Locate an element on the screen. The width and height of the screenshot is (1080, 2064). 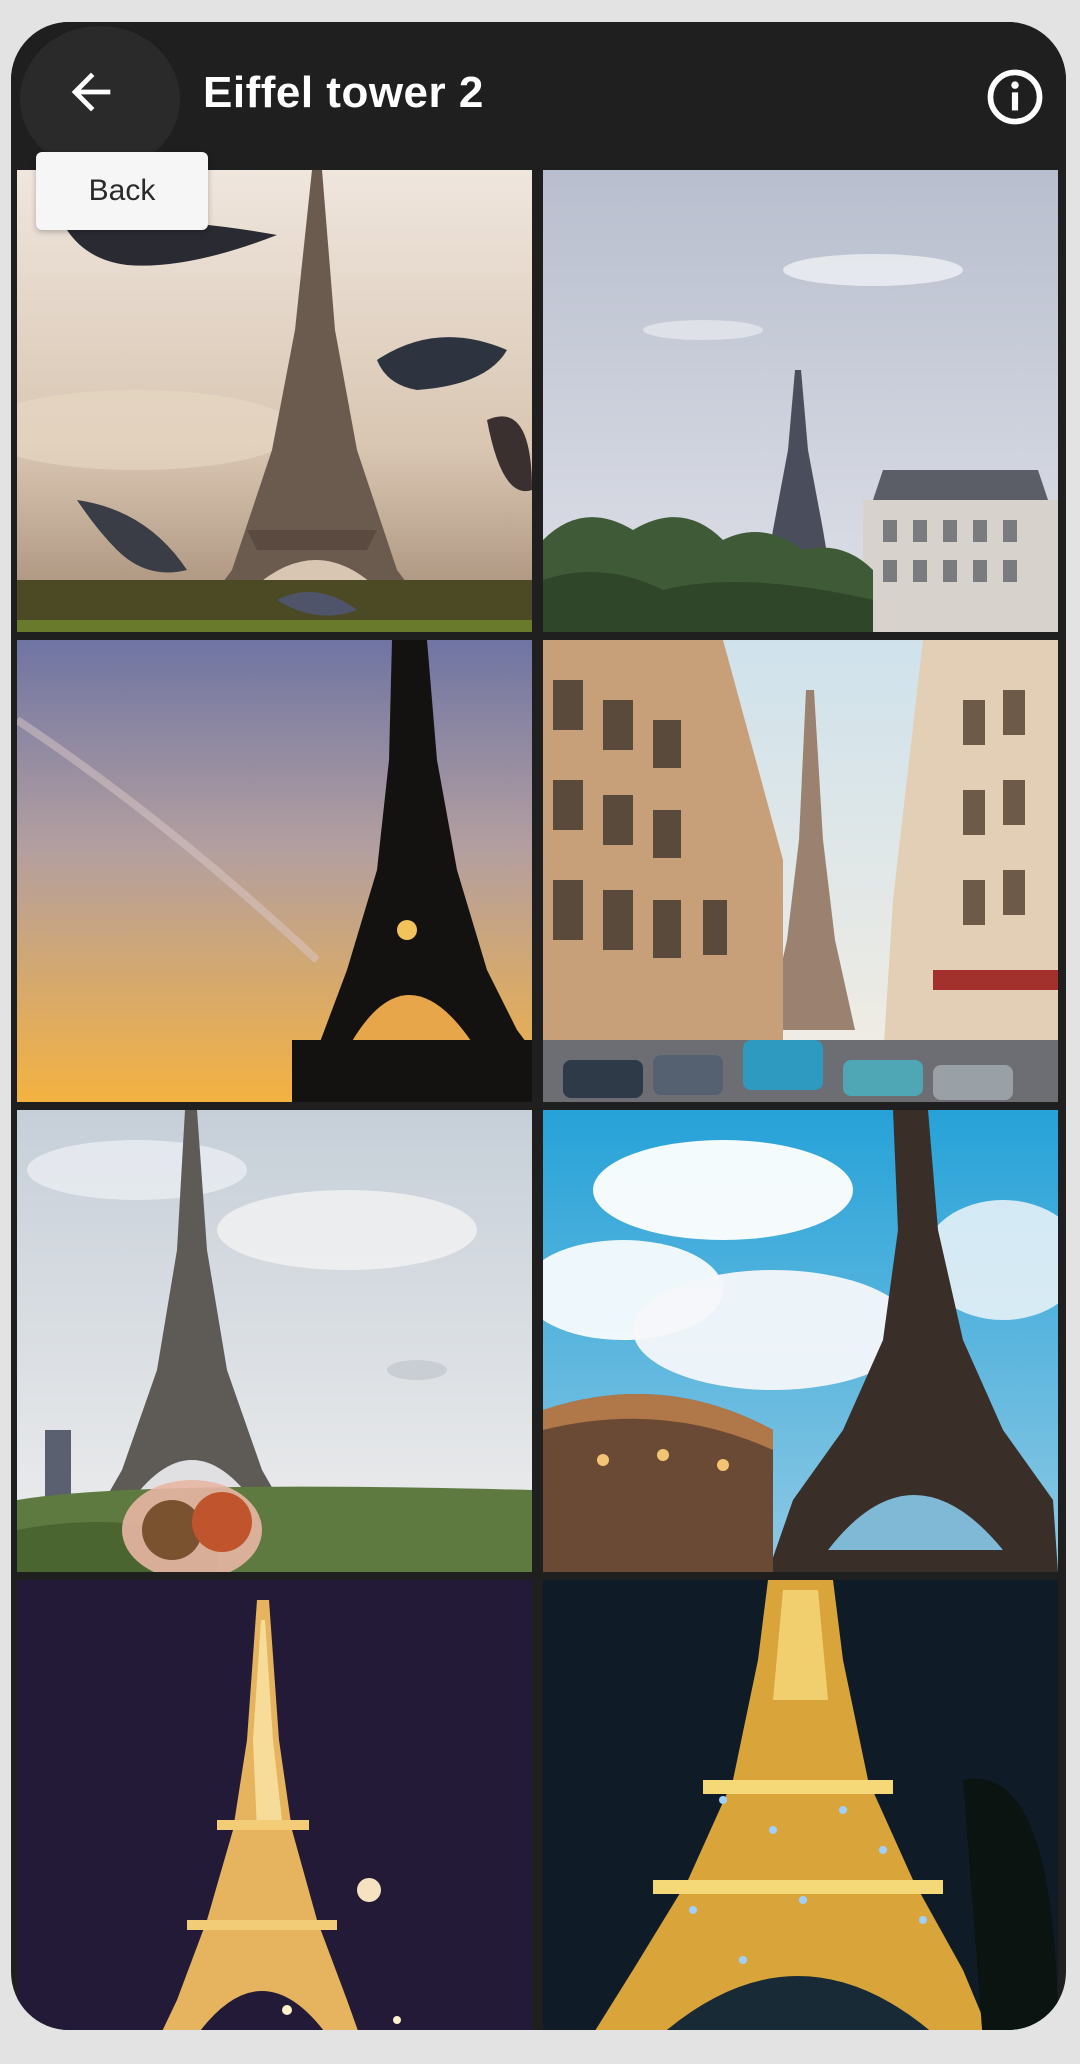
eiffel-photo-pigeons is located at coordinates (274, 401).